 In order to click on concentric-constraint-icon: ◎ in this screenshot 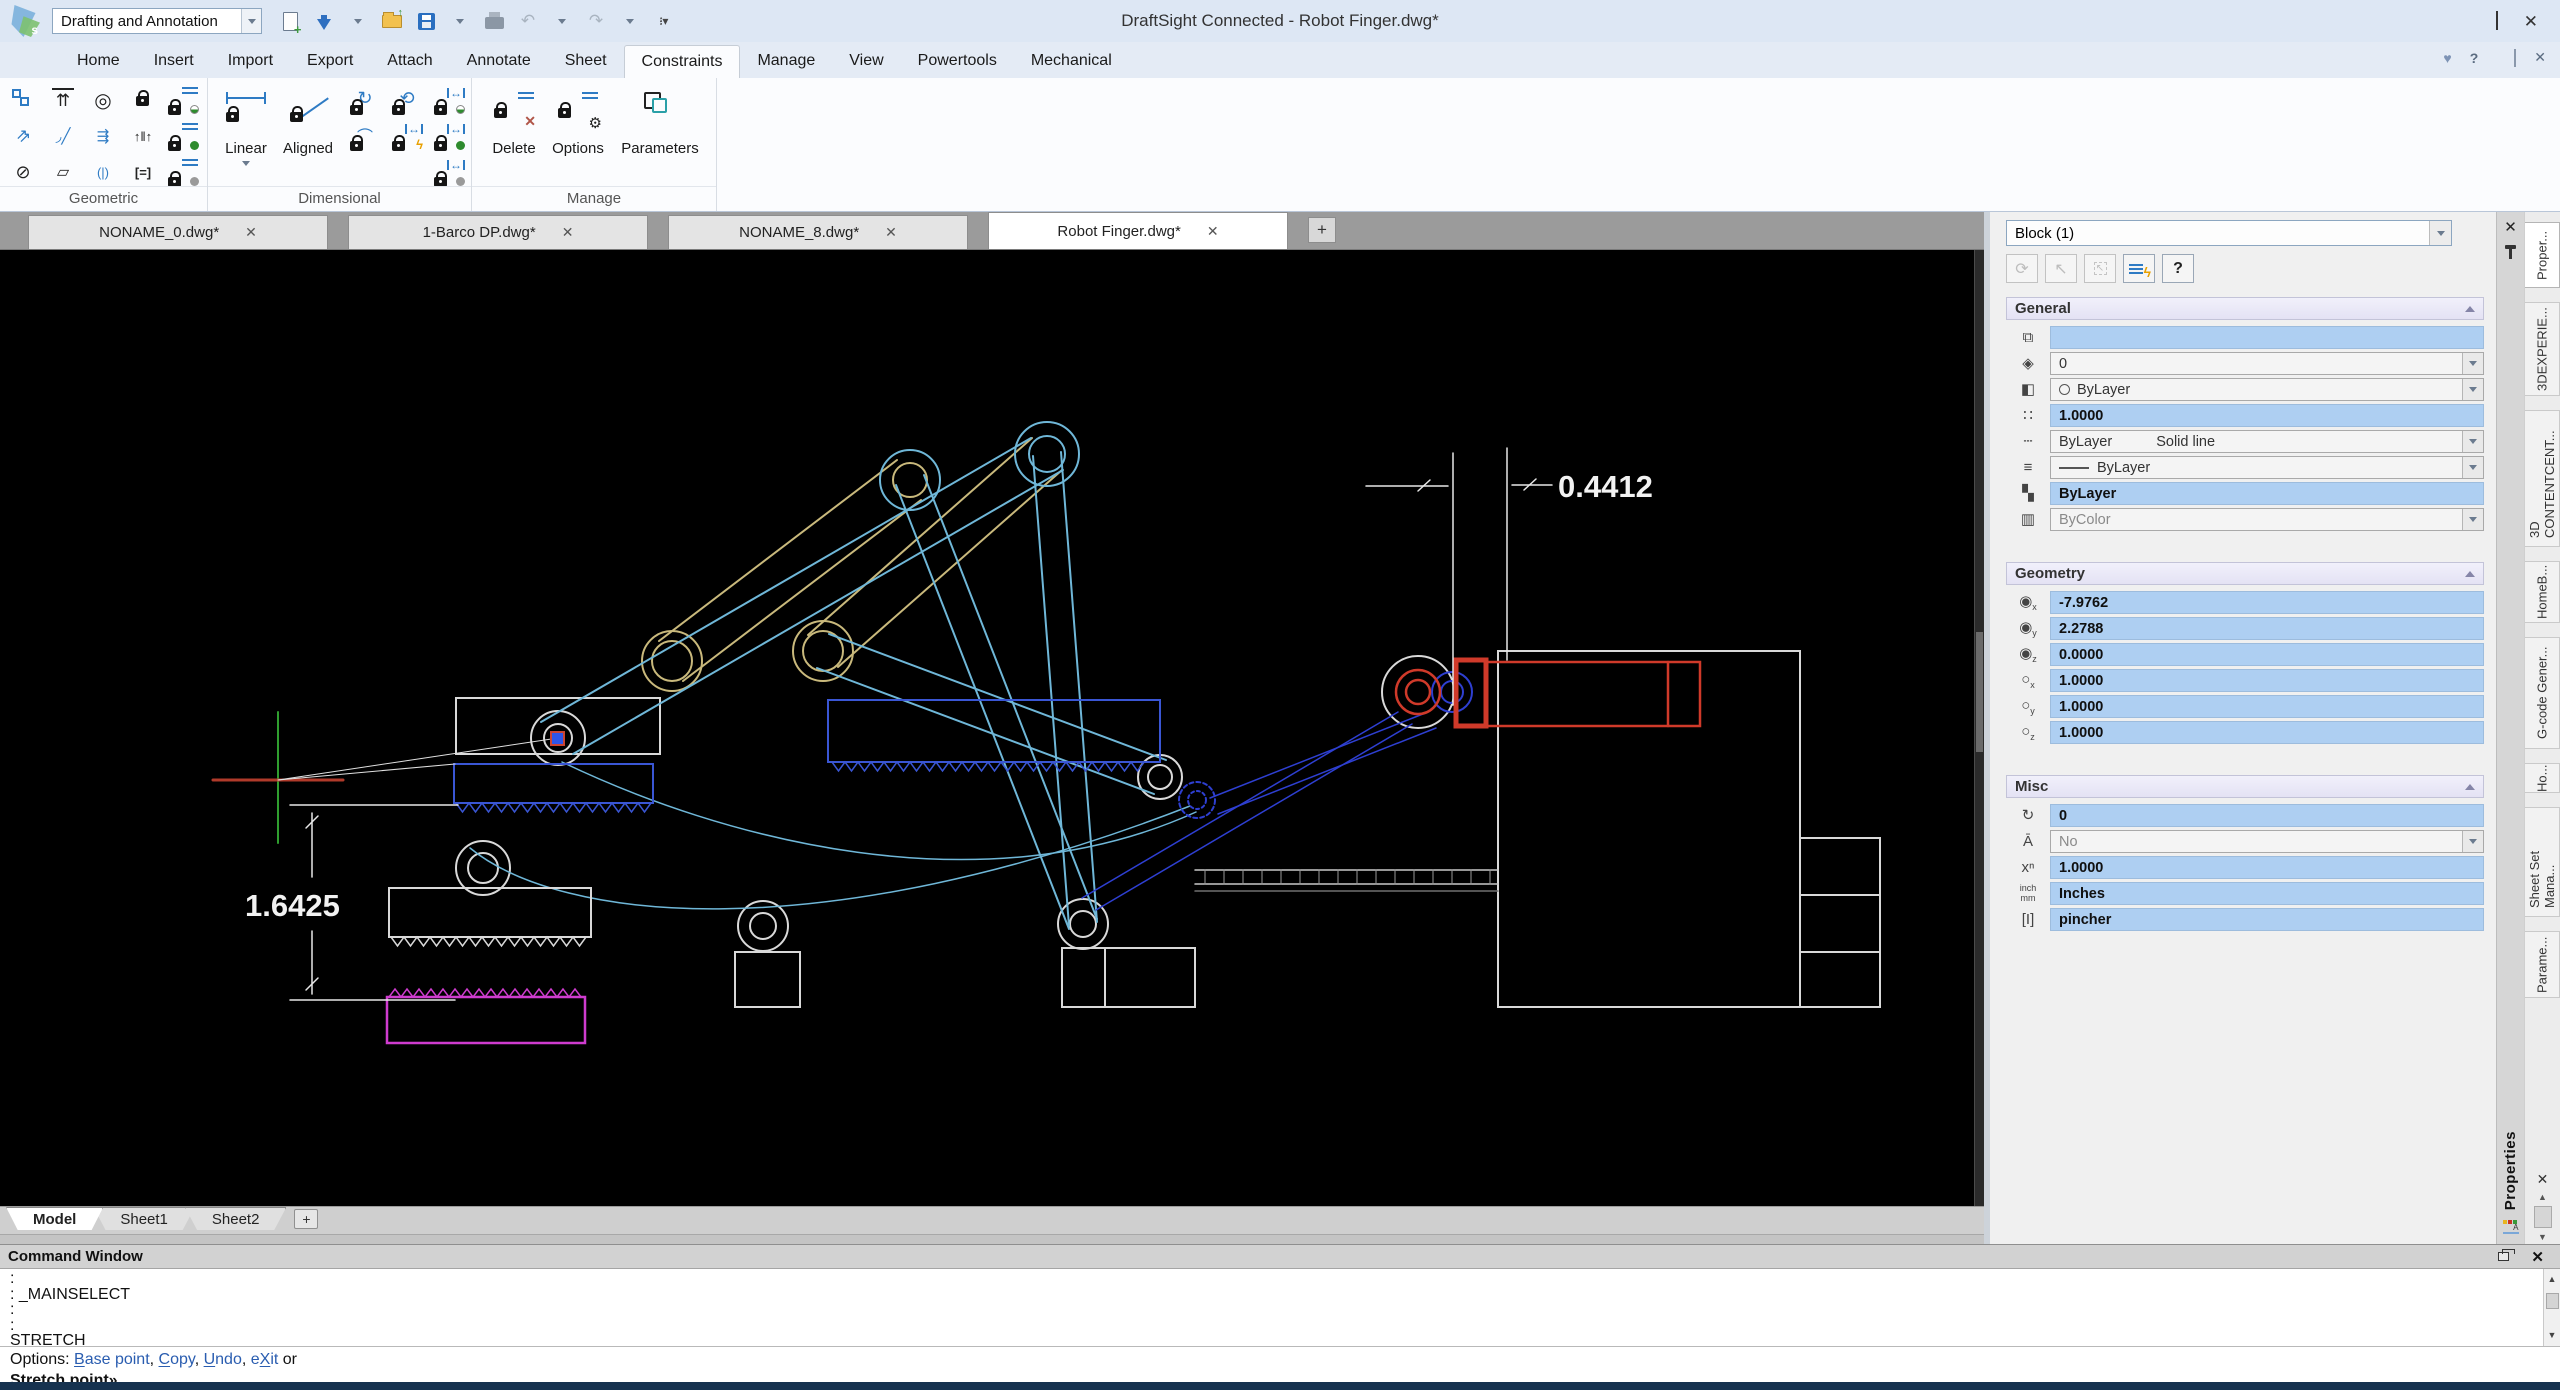, I will do `click(103, 100)`.